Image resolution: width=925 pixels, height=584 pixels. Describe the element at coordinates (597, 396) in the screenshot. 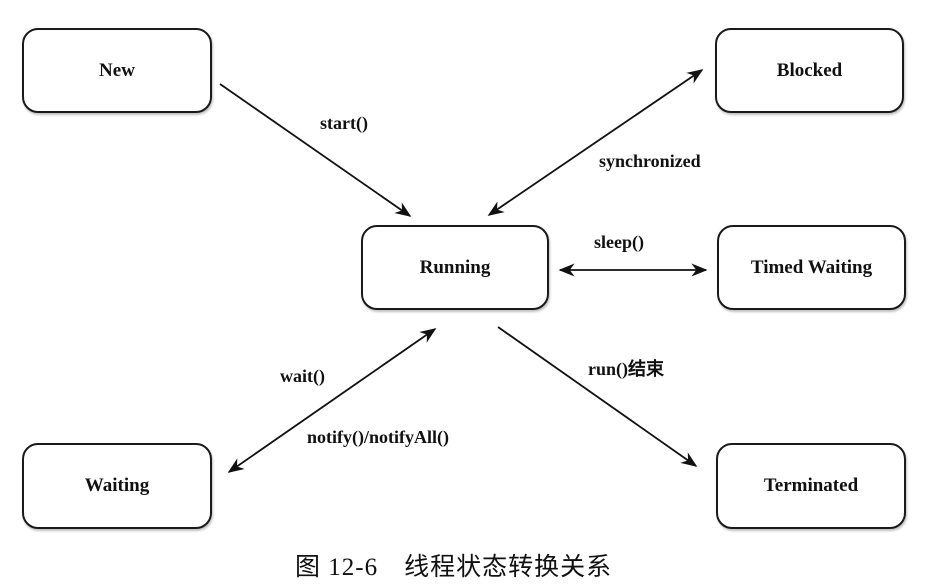

I see `arrow-running-to-terminated` at that location.